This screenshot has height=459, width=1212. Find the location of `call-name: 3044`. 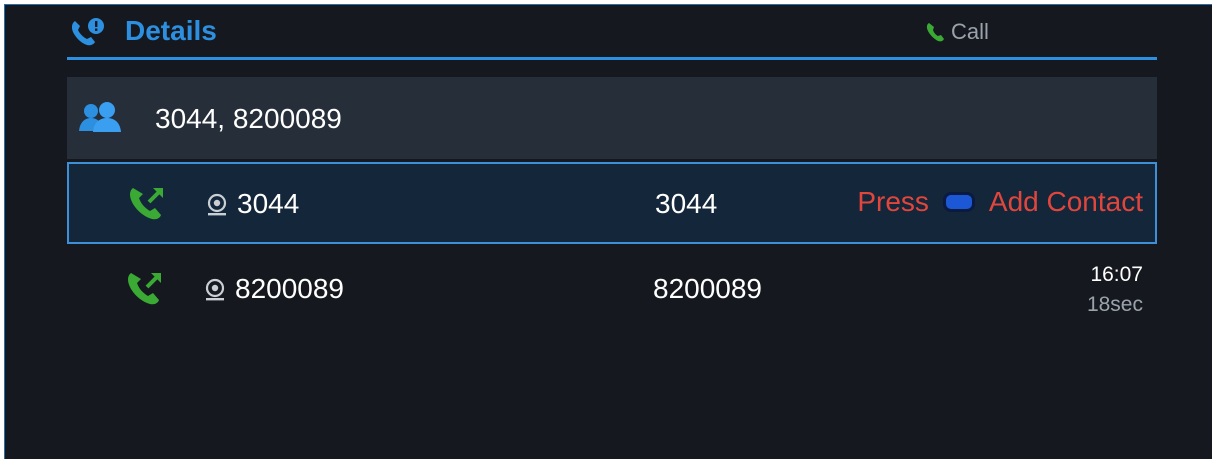

call-name: 3044 is located at coordinates (268, 203).